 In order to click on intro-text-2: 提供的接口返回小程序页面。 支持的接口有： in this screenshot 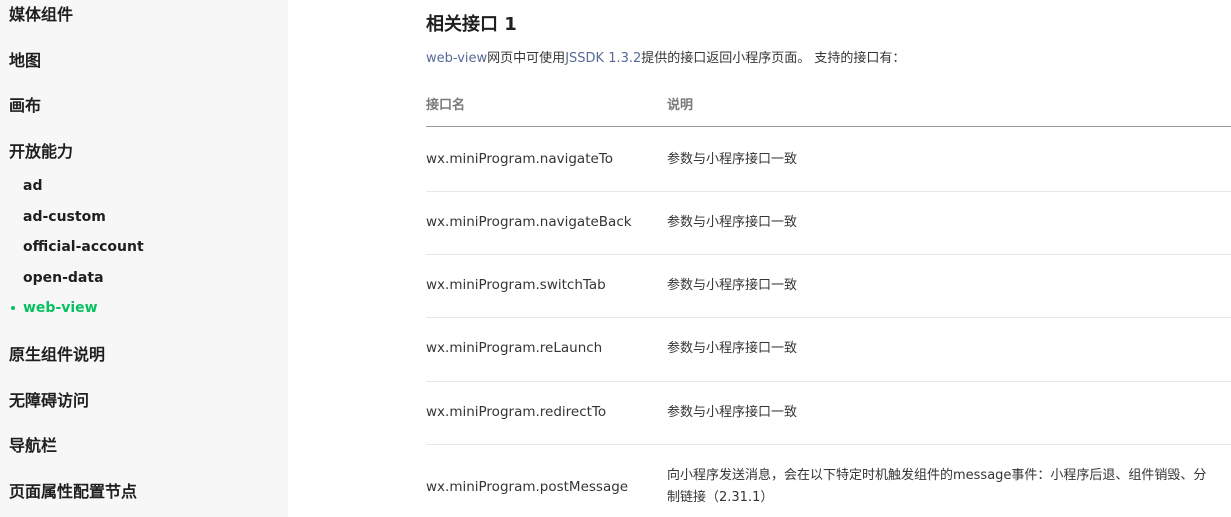, I will do `click(773, 58)`.